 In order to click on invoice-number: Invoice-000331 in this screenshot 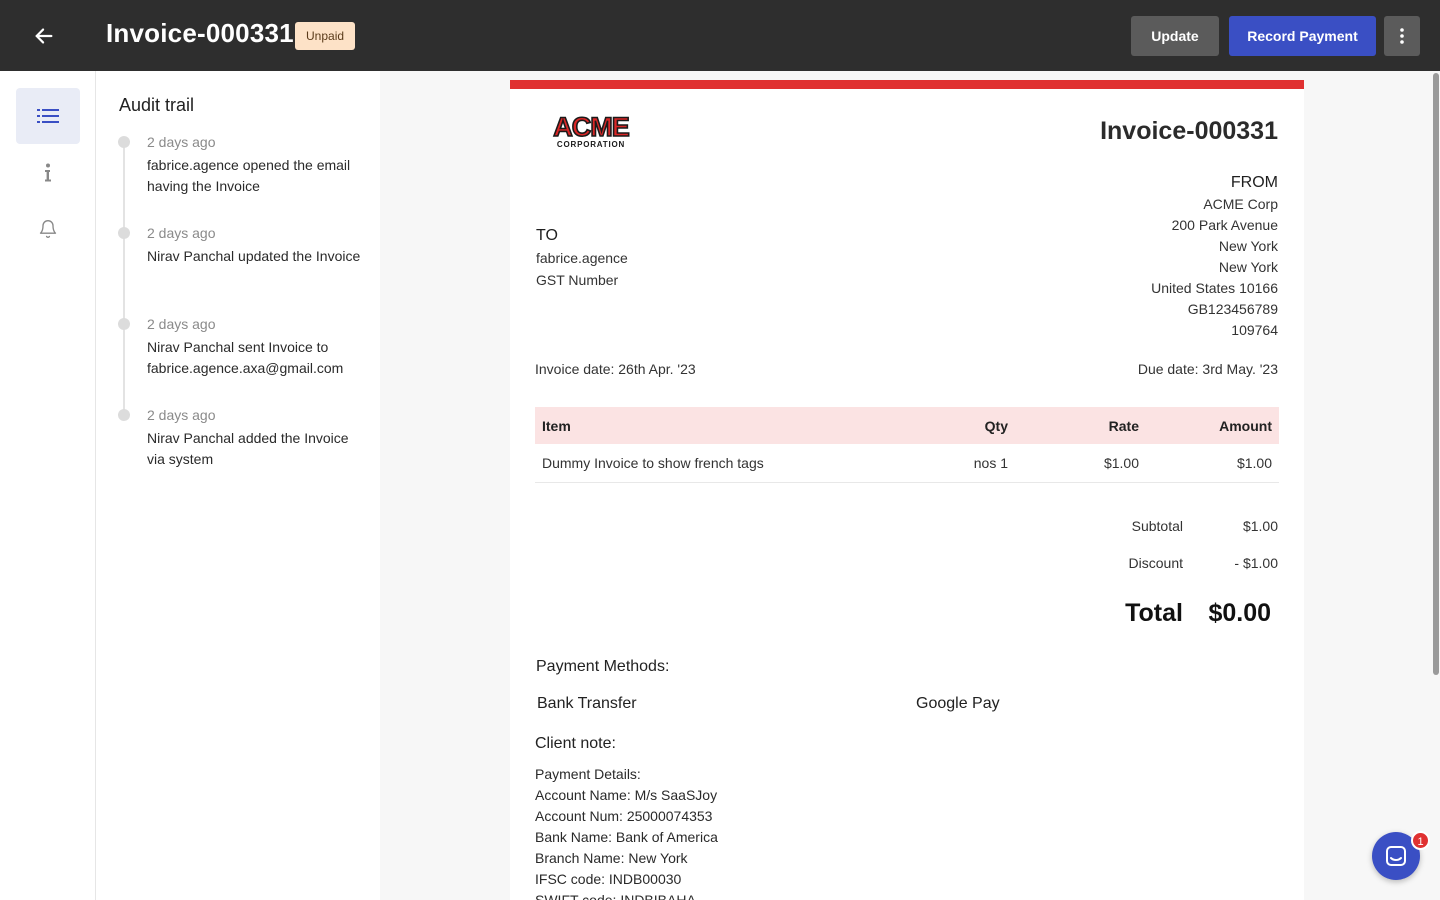, I will do `click(1189, 131)`.